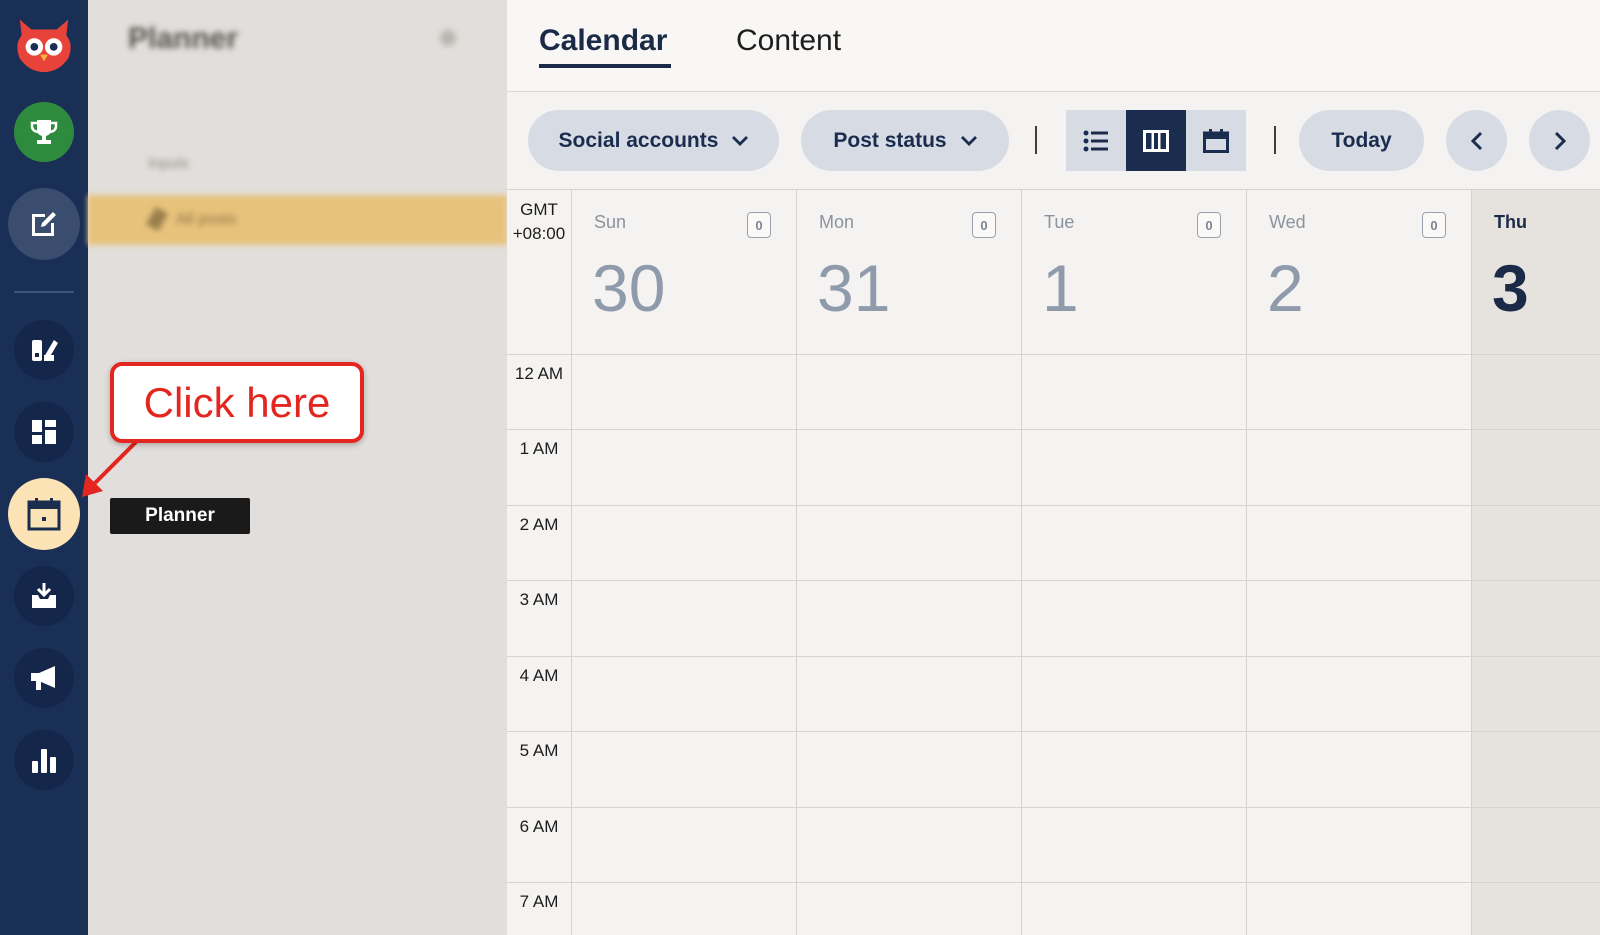  Describe the element at coordinates (183, 38) in the screenshot. I see `sidebar-title: Planner` at that location.